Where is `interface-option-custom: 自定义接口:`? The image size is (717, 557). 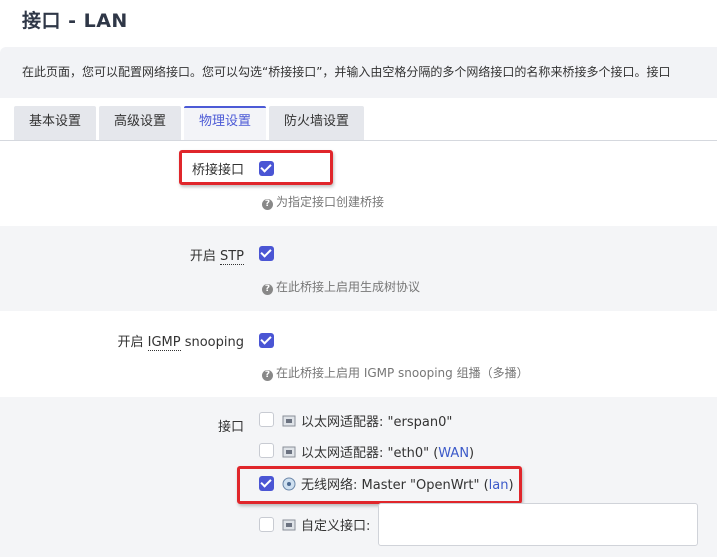 interface-option-custom: 自定义接口: is located at coordinates (326, 524).